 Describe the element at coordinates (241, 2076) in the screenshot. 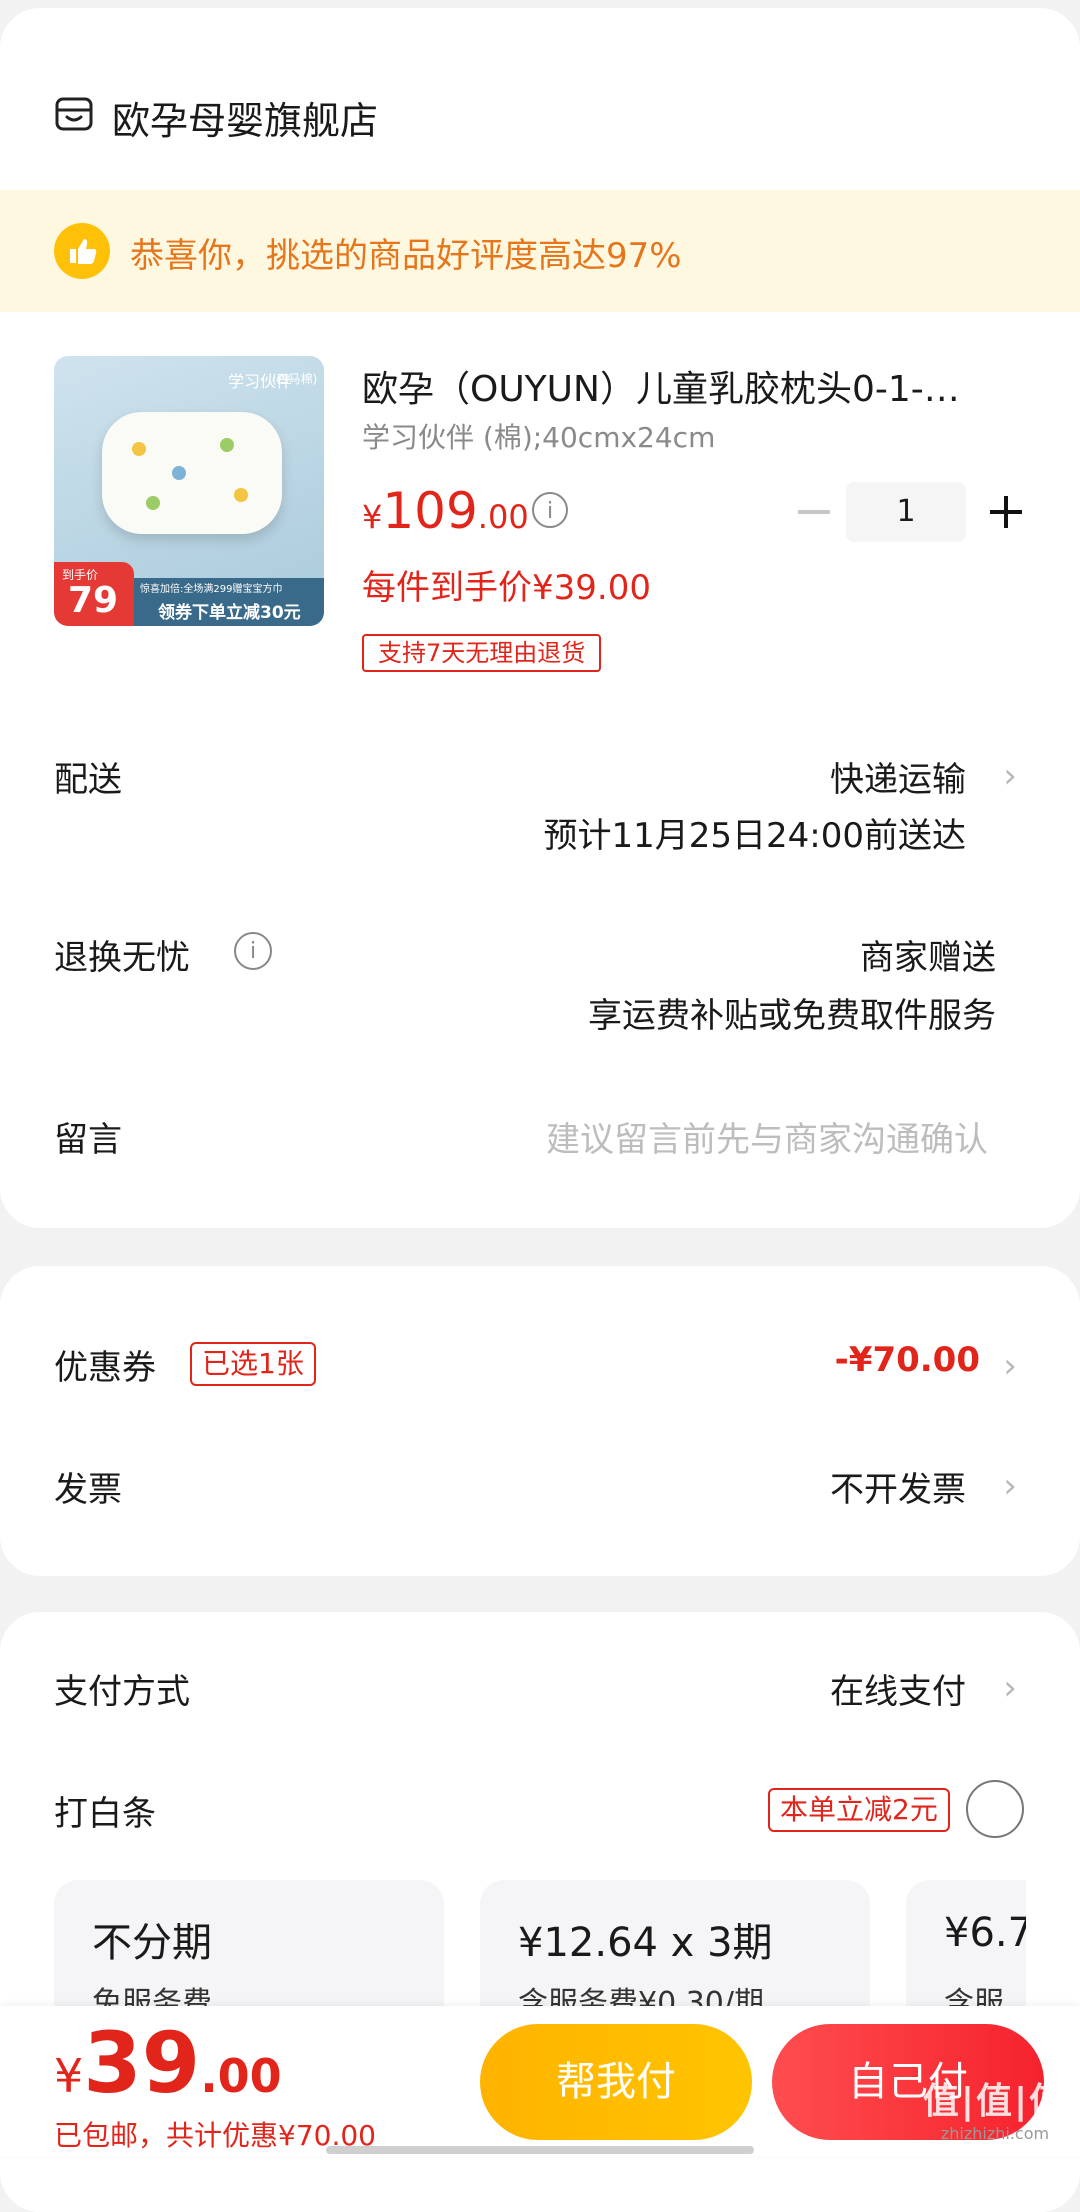

I see `total-dec: .00` at that location.